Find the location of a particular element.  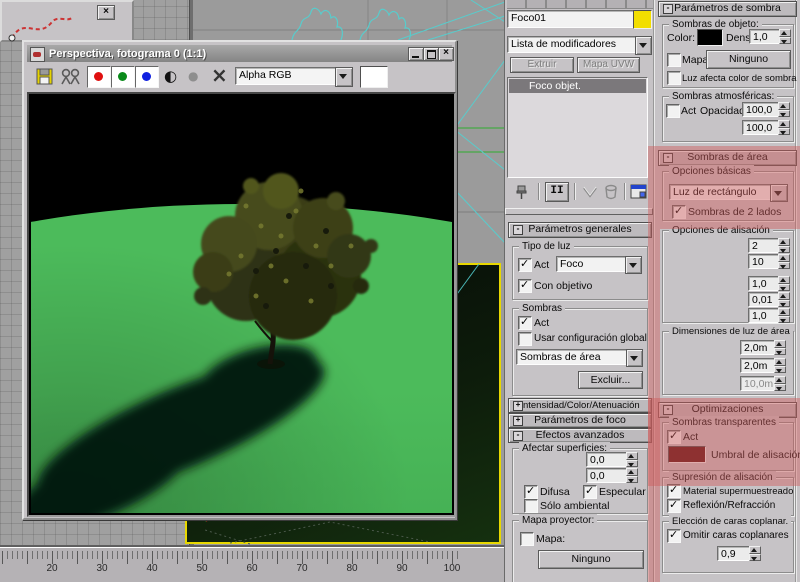

color-amount-spinner is located at coordinates (784, 127).